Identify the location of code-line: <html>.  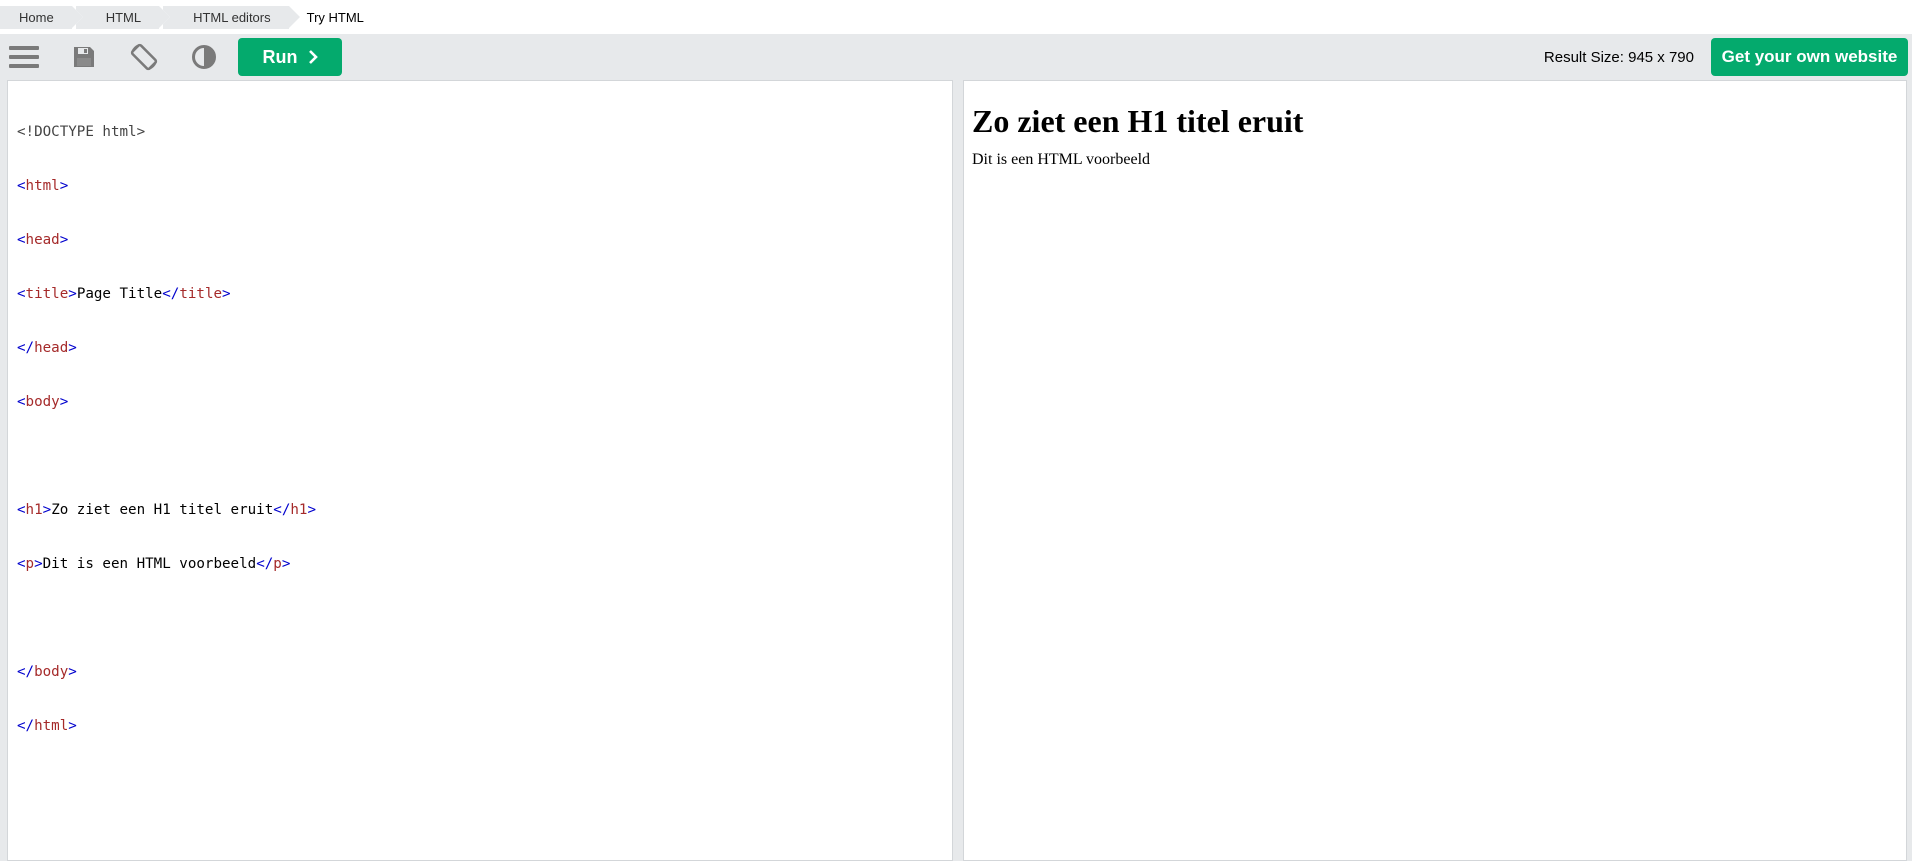
(484, 186).